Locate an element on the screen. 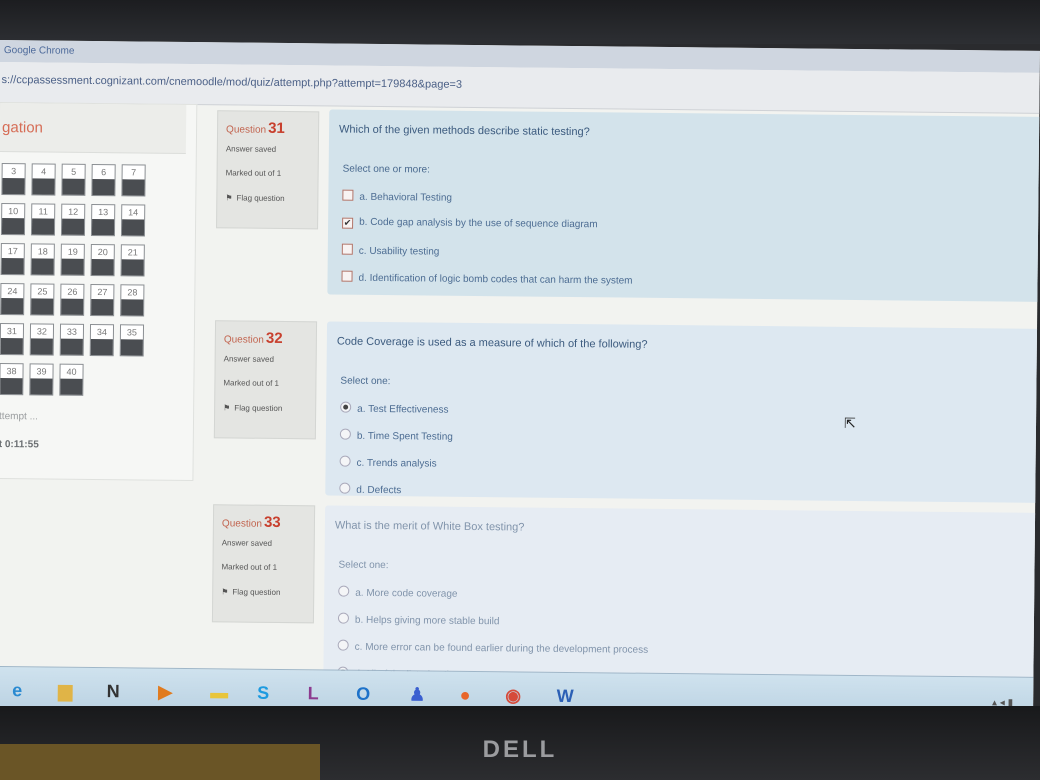 This screenshot has height=780, width=1040. answer-option: b. Helps giving more stable build is located at coordinates (418, 619).